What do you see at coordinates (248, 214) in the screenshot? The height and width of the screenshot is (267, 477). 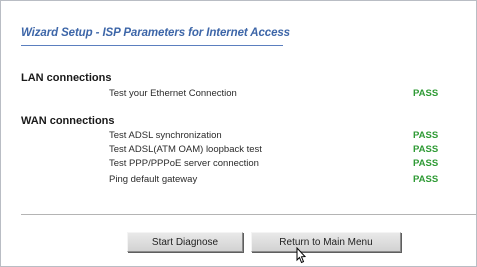 I see `footer-divider` at bounding box center [248, 214].